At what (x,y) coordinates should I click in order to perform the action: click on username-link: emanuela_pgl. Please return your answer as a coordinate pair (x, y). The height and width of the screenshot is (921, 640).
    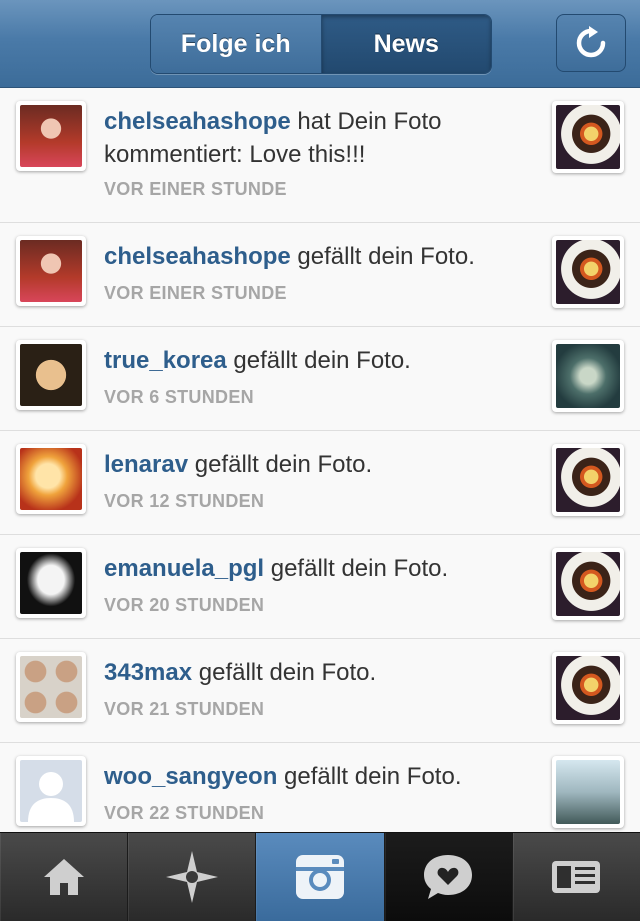
    Looking at the image, I should click on (184, 568).